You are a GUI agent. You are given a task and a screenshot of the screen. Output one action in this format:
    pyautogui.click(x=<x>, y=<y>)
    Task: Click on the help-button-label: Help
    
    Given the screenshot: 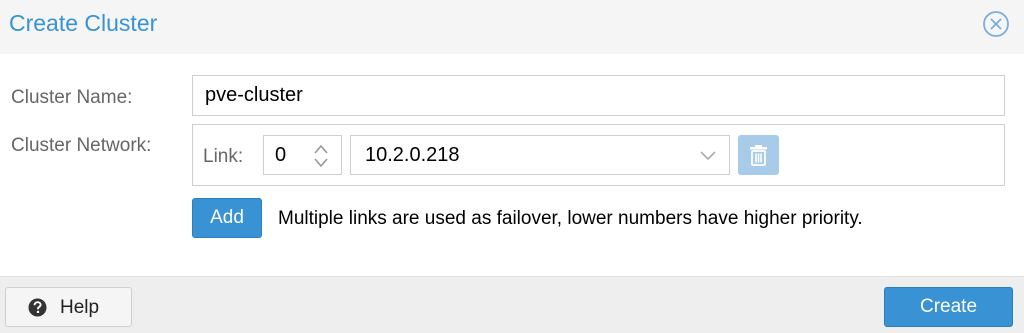 What is the action you would take?
    pyautogui.click(x=80, y=307)
    